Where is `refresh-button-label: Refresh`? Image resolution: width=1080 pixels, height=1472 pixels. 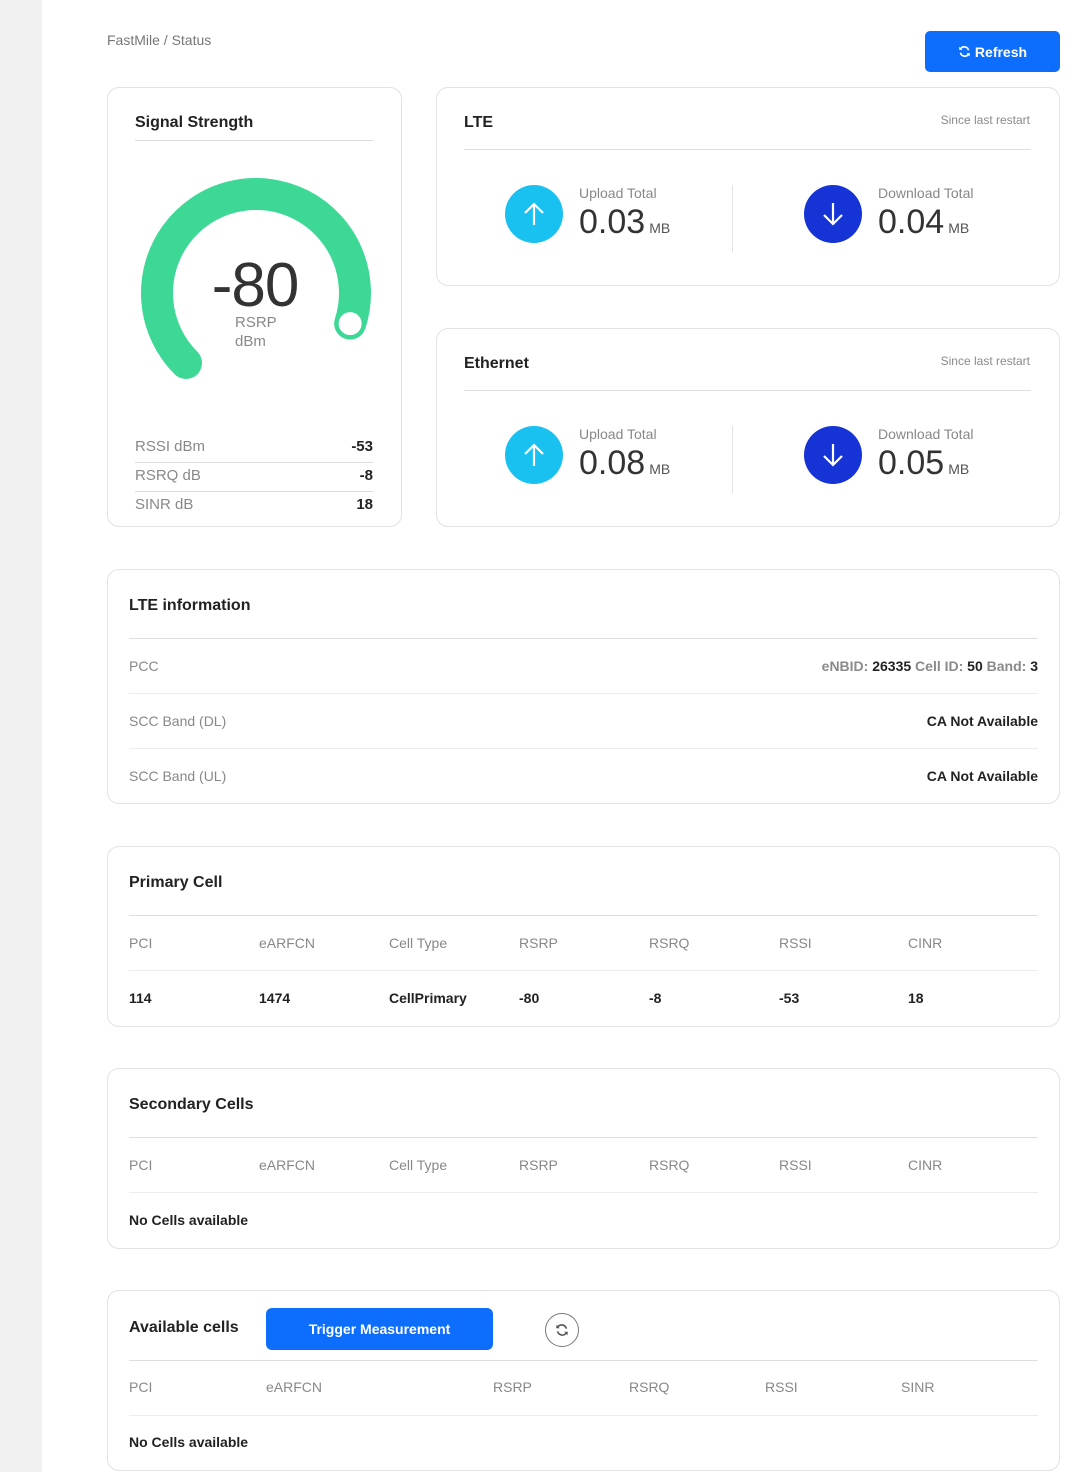 refresh-button-label: Refresh is located at coordinates (1001, 51).